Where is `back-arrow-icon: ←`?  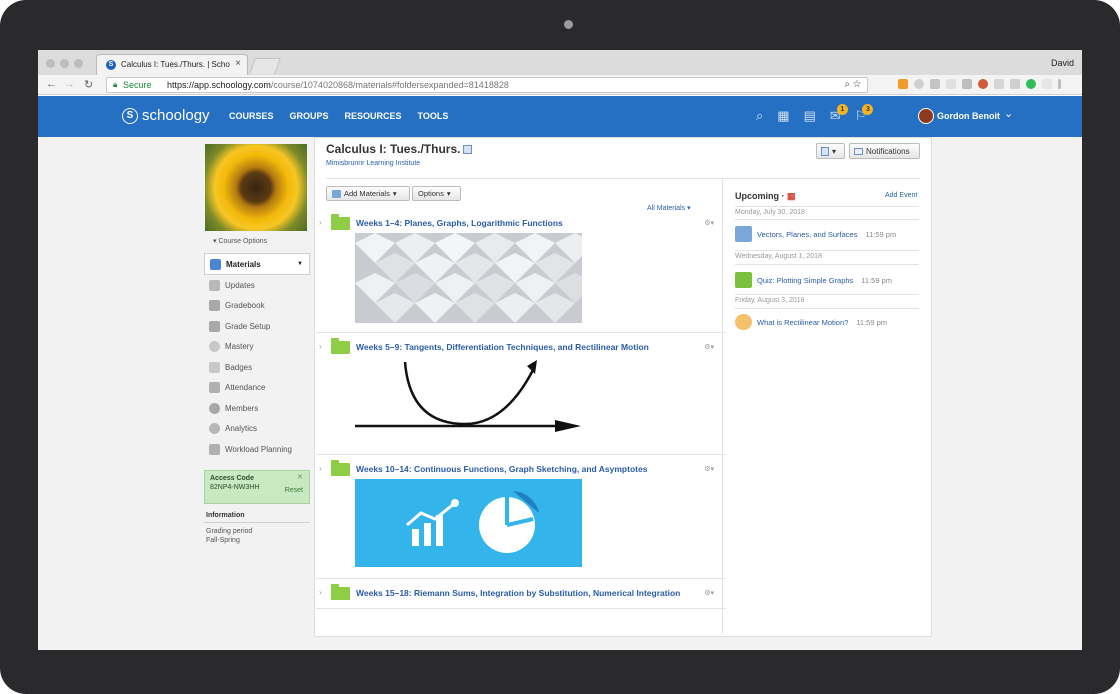 back-arrow-icon: ← is located at coordinates (51, 84).